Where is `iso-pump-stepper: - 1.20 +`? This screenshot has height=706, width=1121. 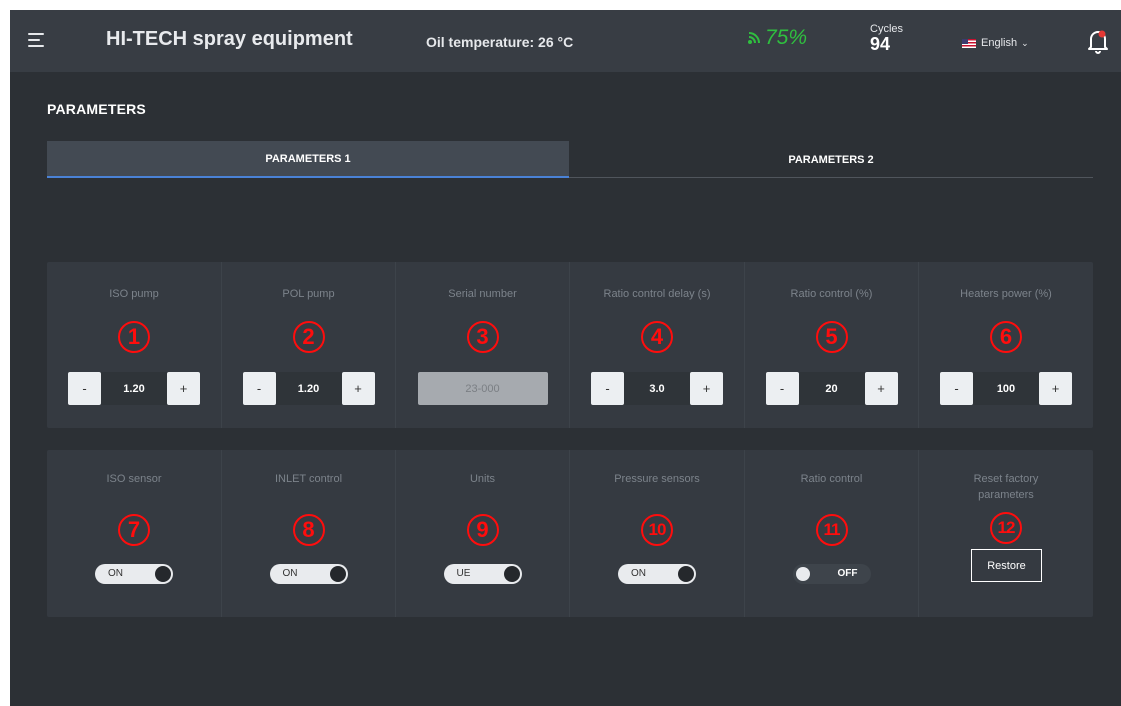
iso-pump-stepper: - 1.20 + is located at coordinates (134, 388).